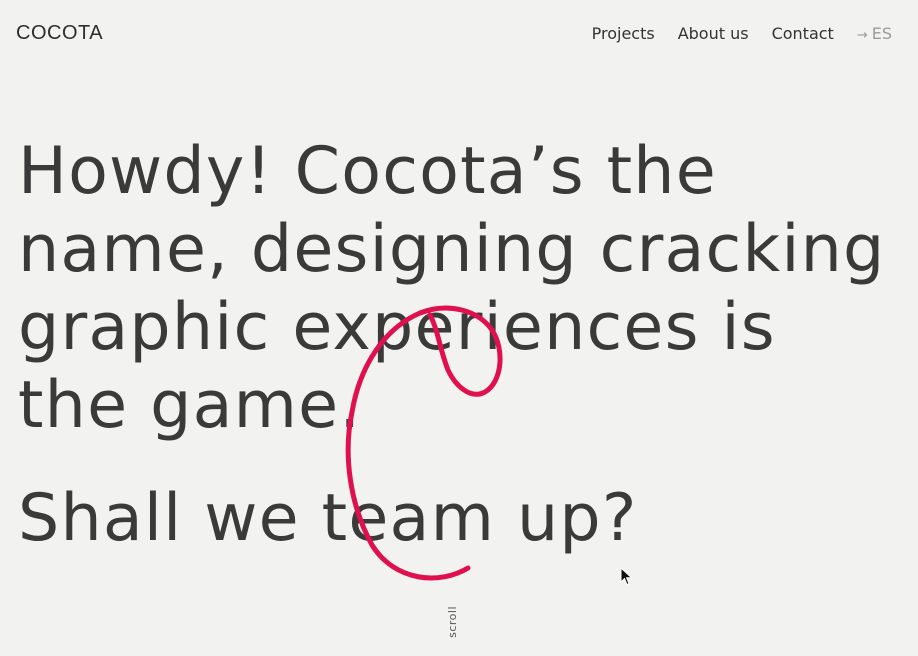 The height and width of the screenshot is (656, 918). What do you see at coordinates (713, 33) in the screenshot?
I see `nav-link-about-us: About us` at bounding box center [713, 33].